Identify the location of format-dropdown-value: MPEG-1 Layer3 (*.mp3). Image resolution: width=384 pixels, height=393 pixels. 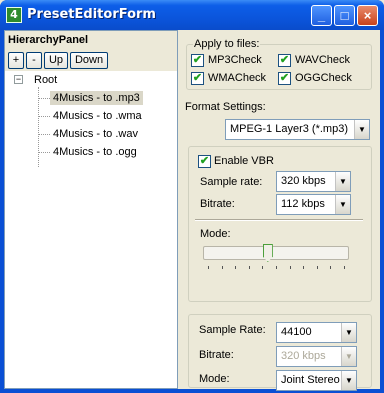
(289, 129).